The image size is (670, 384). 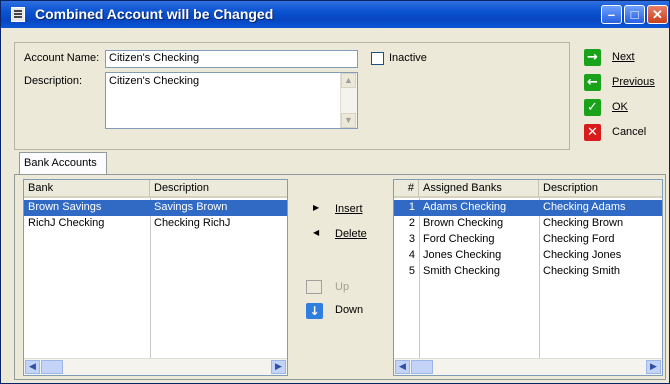 What do you see at coordinates (349, 310) in the screenshot?
I see `down-button: Down` at bounding box center [349, 310].